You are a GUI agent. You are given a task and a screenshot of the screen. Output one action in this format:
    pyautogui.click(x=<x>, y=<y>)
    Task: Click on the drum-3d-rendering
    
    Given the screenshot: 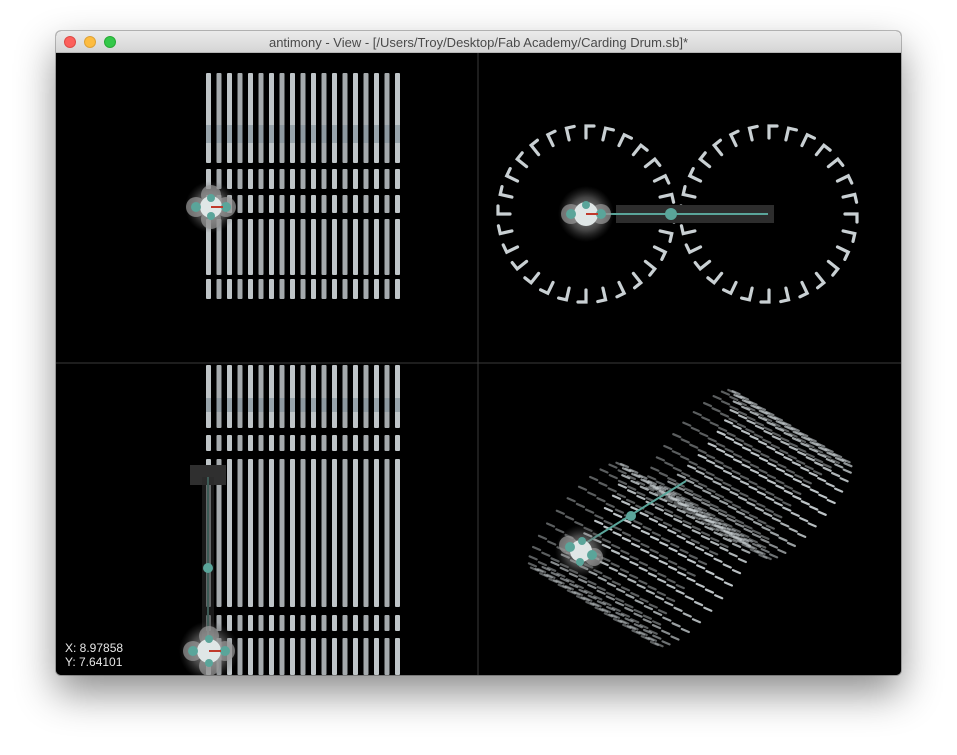 What is the action you would take?
    pyautogui.click(x=690, y=518)
    